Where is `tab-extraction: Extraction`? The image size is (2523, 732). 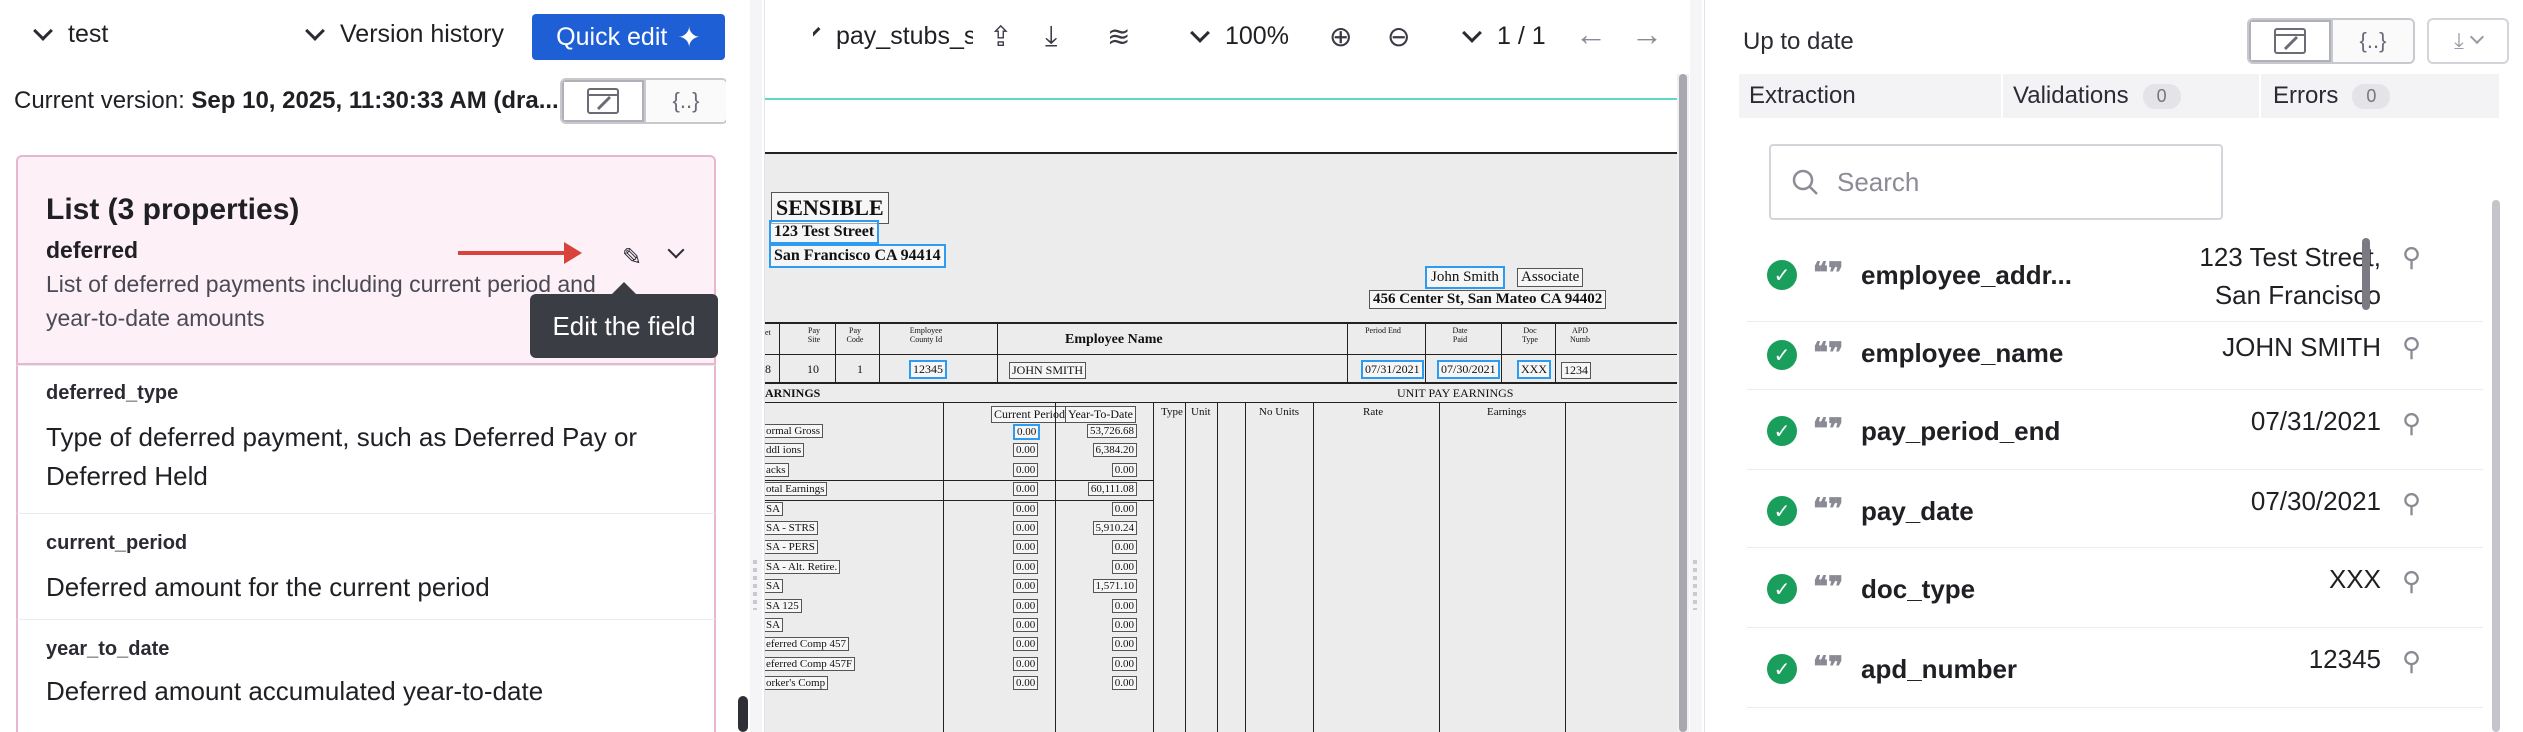
tab-extraction: Extraction is located at coordinates (1870, 96).